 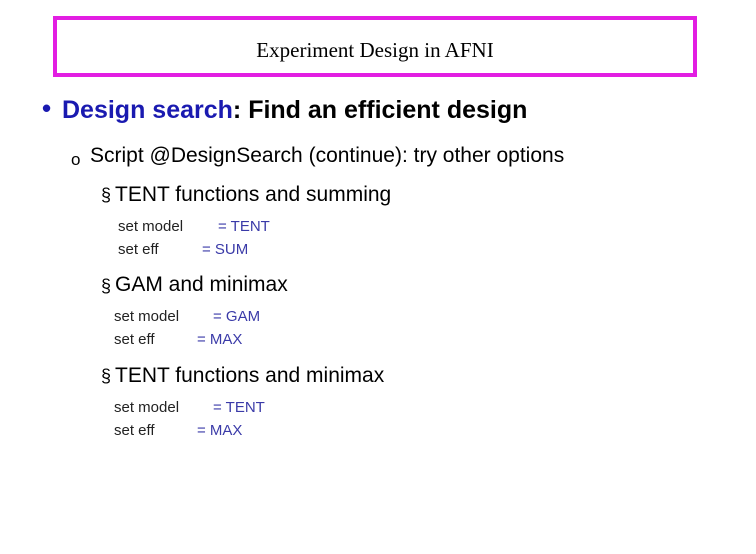 What do you see at coordinates (375, 50) in the screenshot?
I see `slide-title: Experiment Design in AFNI` at bounding box center [375, 50].